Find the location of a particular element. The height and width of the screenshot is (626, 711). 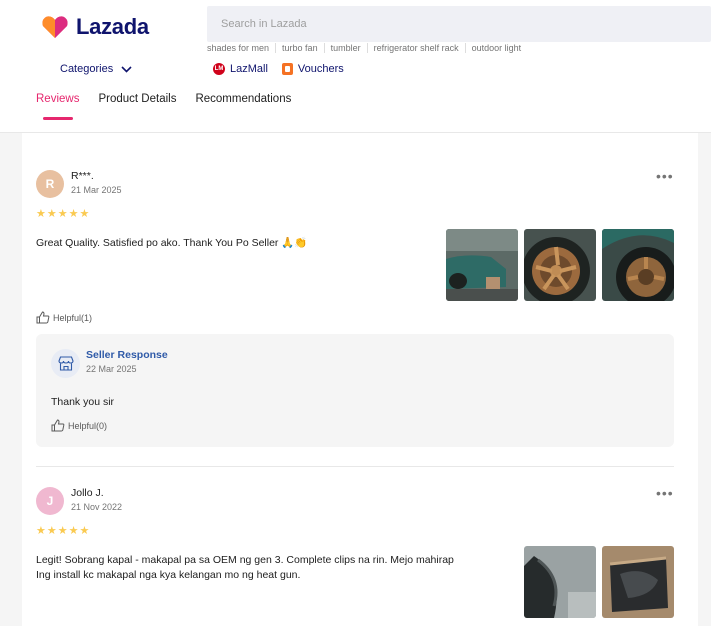

search-input is located at coordinates (459, 24).